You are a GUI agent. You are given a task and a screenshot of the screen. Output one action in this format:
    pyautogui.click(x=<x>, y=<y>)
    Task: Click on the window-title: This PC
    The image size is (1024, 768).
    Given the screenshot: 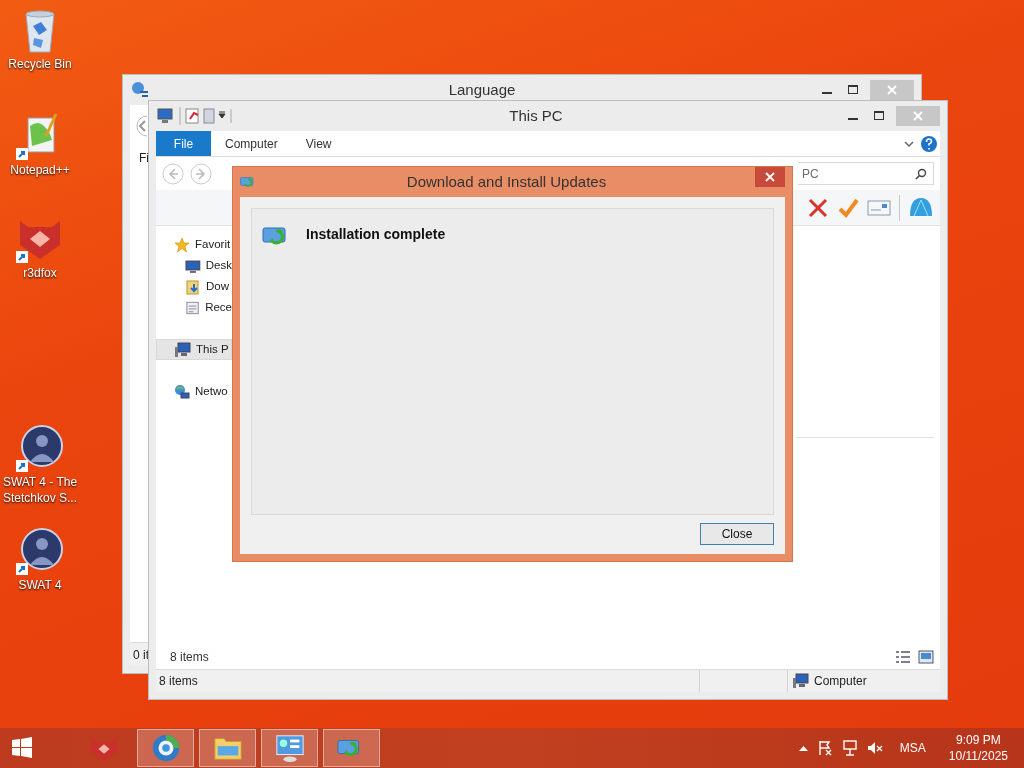 What is the action you would take?
    pyautogui.click(x=536, y=115)
    